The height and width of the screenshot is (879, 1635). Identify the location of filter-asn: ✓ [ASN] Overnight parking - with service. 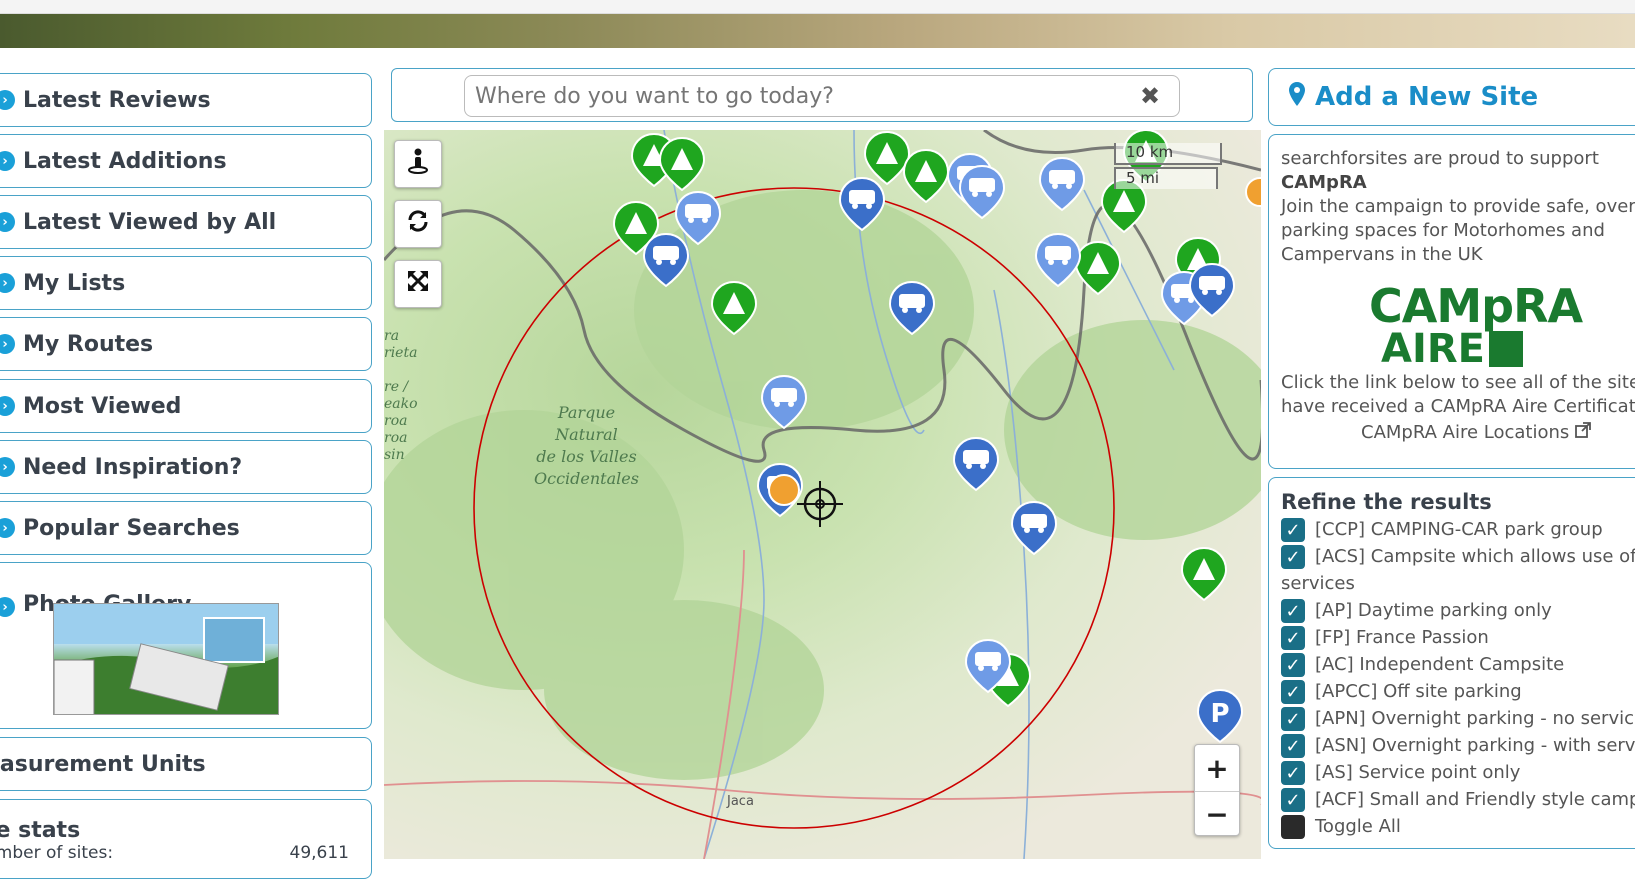
(1458, 745).